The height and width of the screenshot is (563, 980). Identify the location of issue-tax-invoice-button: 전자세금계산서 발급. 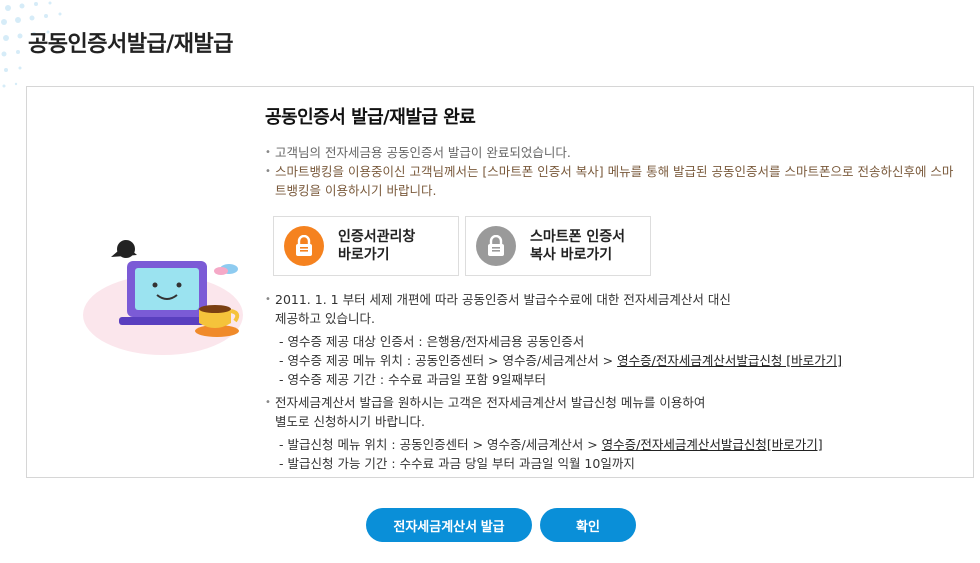
(449, 525).